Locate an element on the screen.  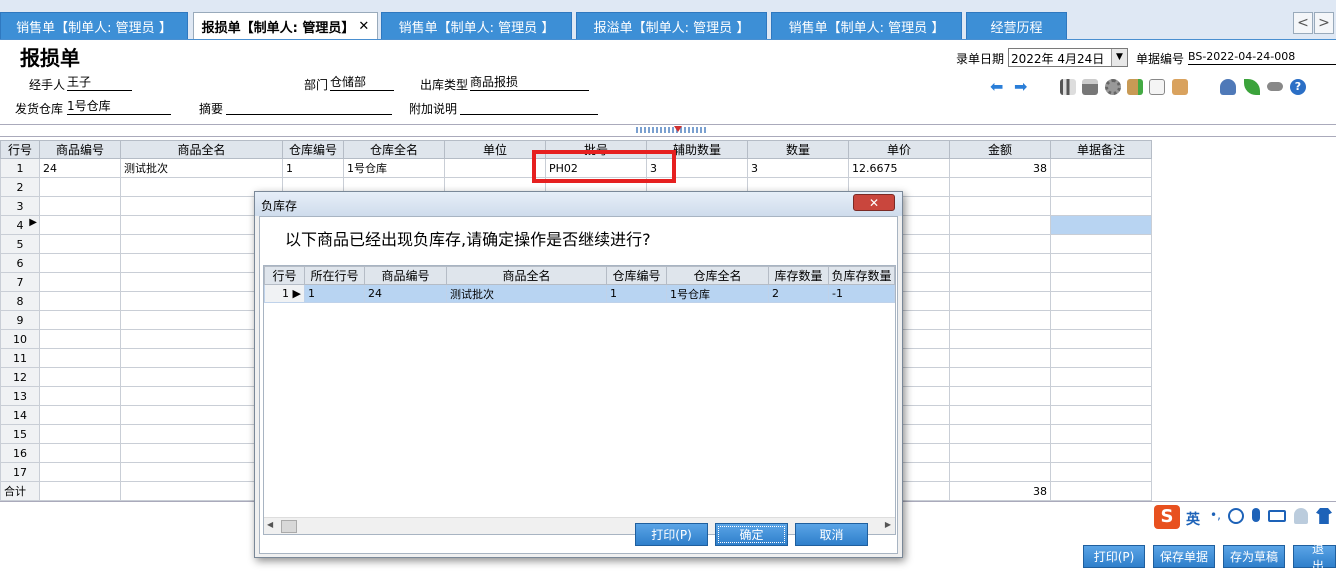
code-cell: 24 is located at coordinates (80, 168).